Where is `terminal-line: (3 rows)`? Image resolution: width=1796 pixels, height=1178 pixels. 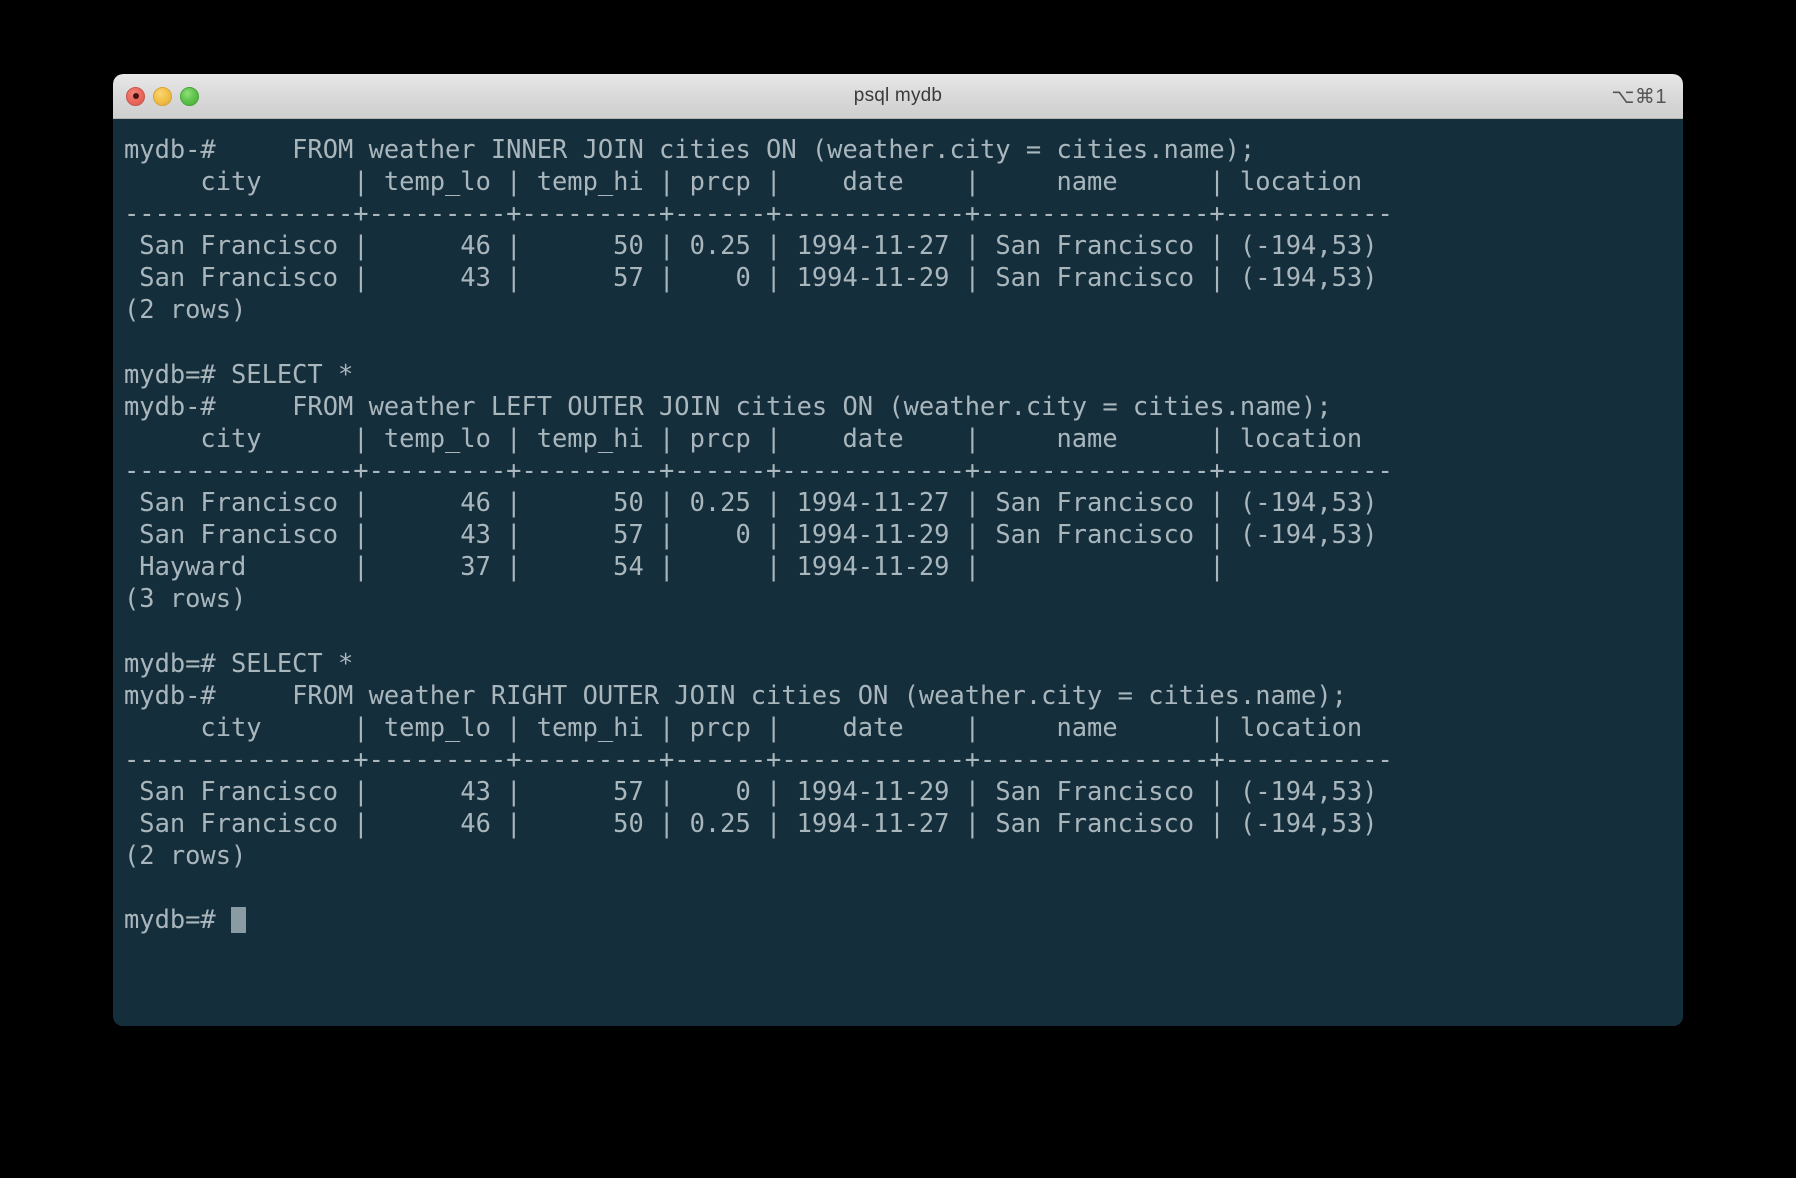 terminal-line: (3 rows) is located at coordinates (185, 598).